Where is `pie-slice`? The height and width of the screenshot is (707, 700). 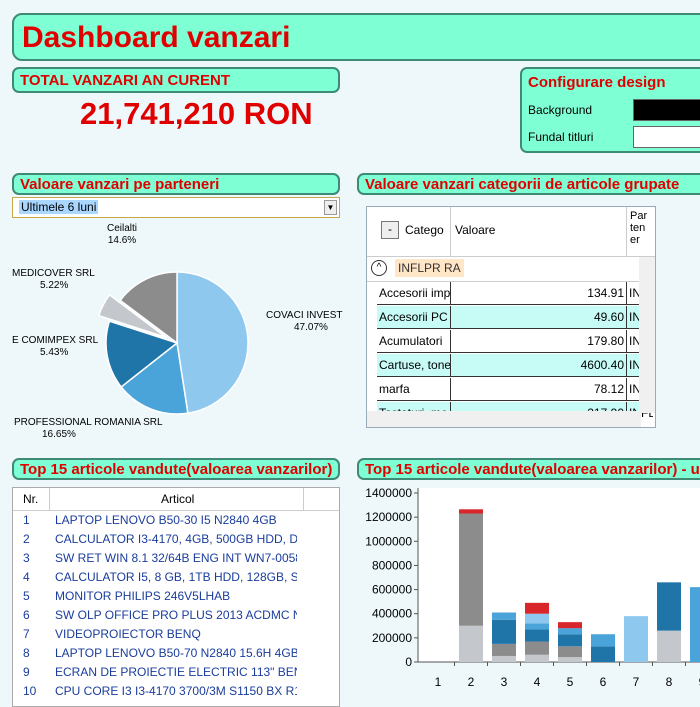
pie-slice is located at coordinates (212, 343).